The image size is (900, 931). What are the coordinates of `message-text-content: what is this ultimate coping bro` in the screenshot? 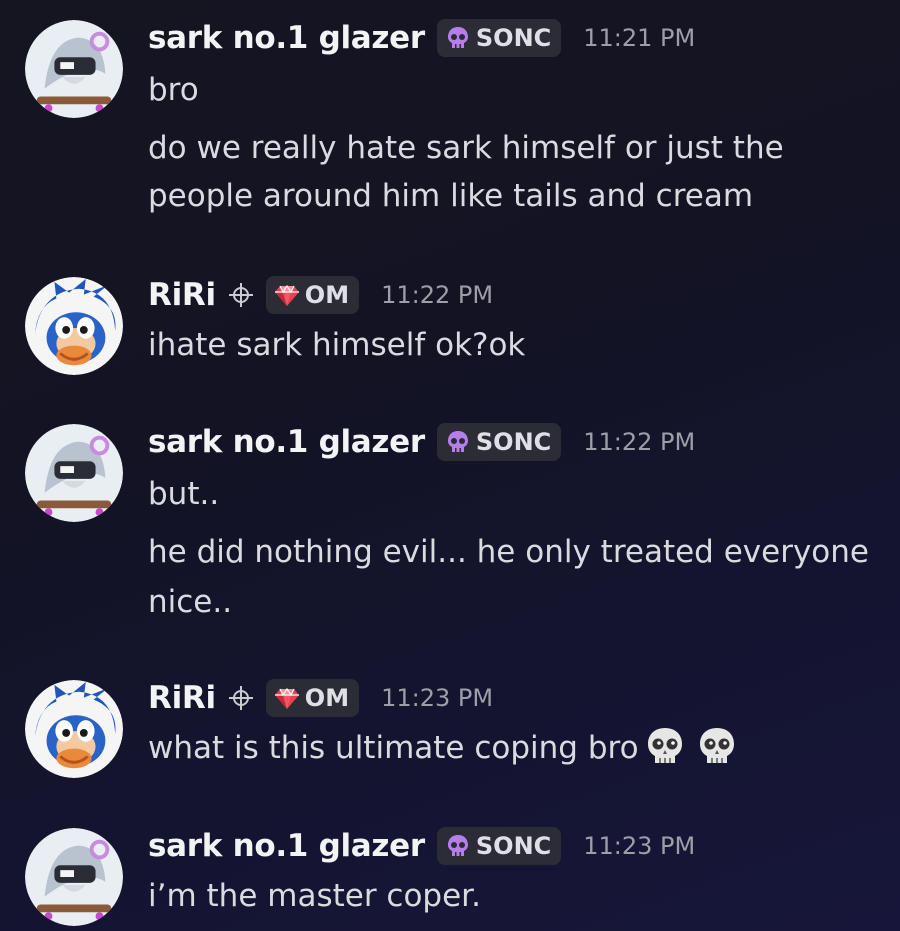 It's located at (393, 748).